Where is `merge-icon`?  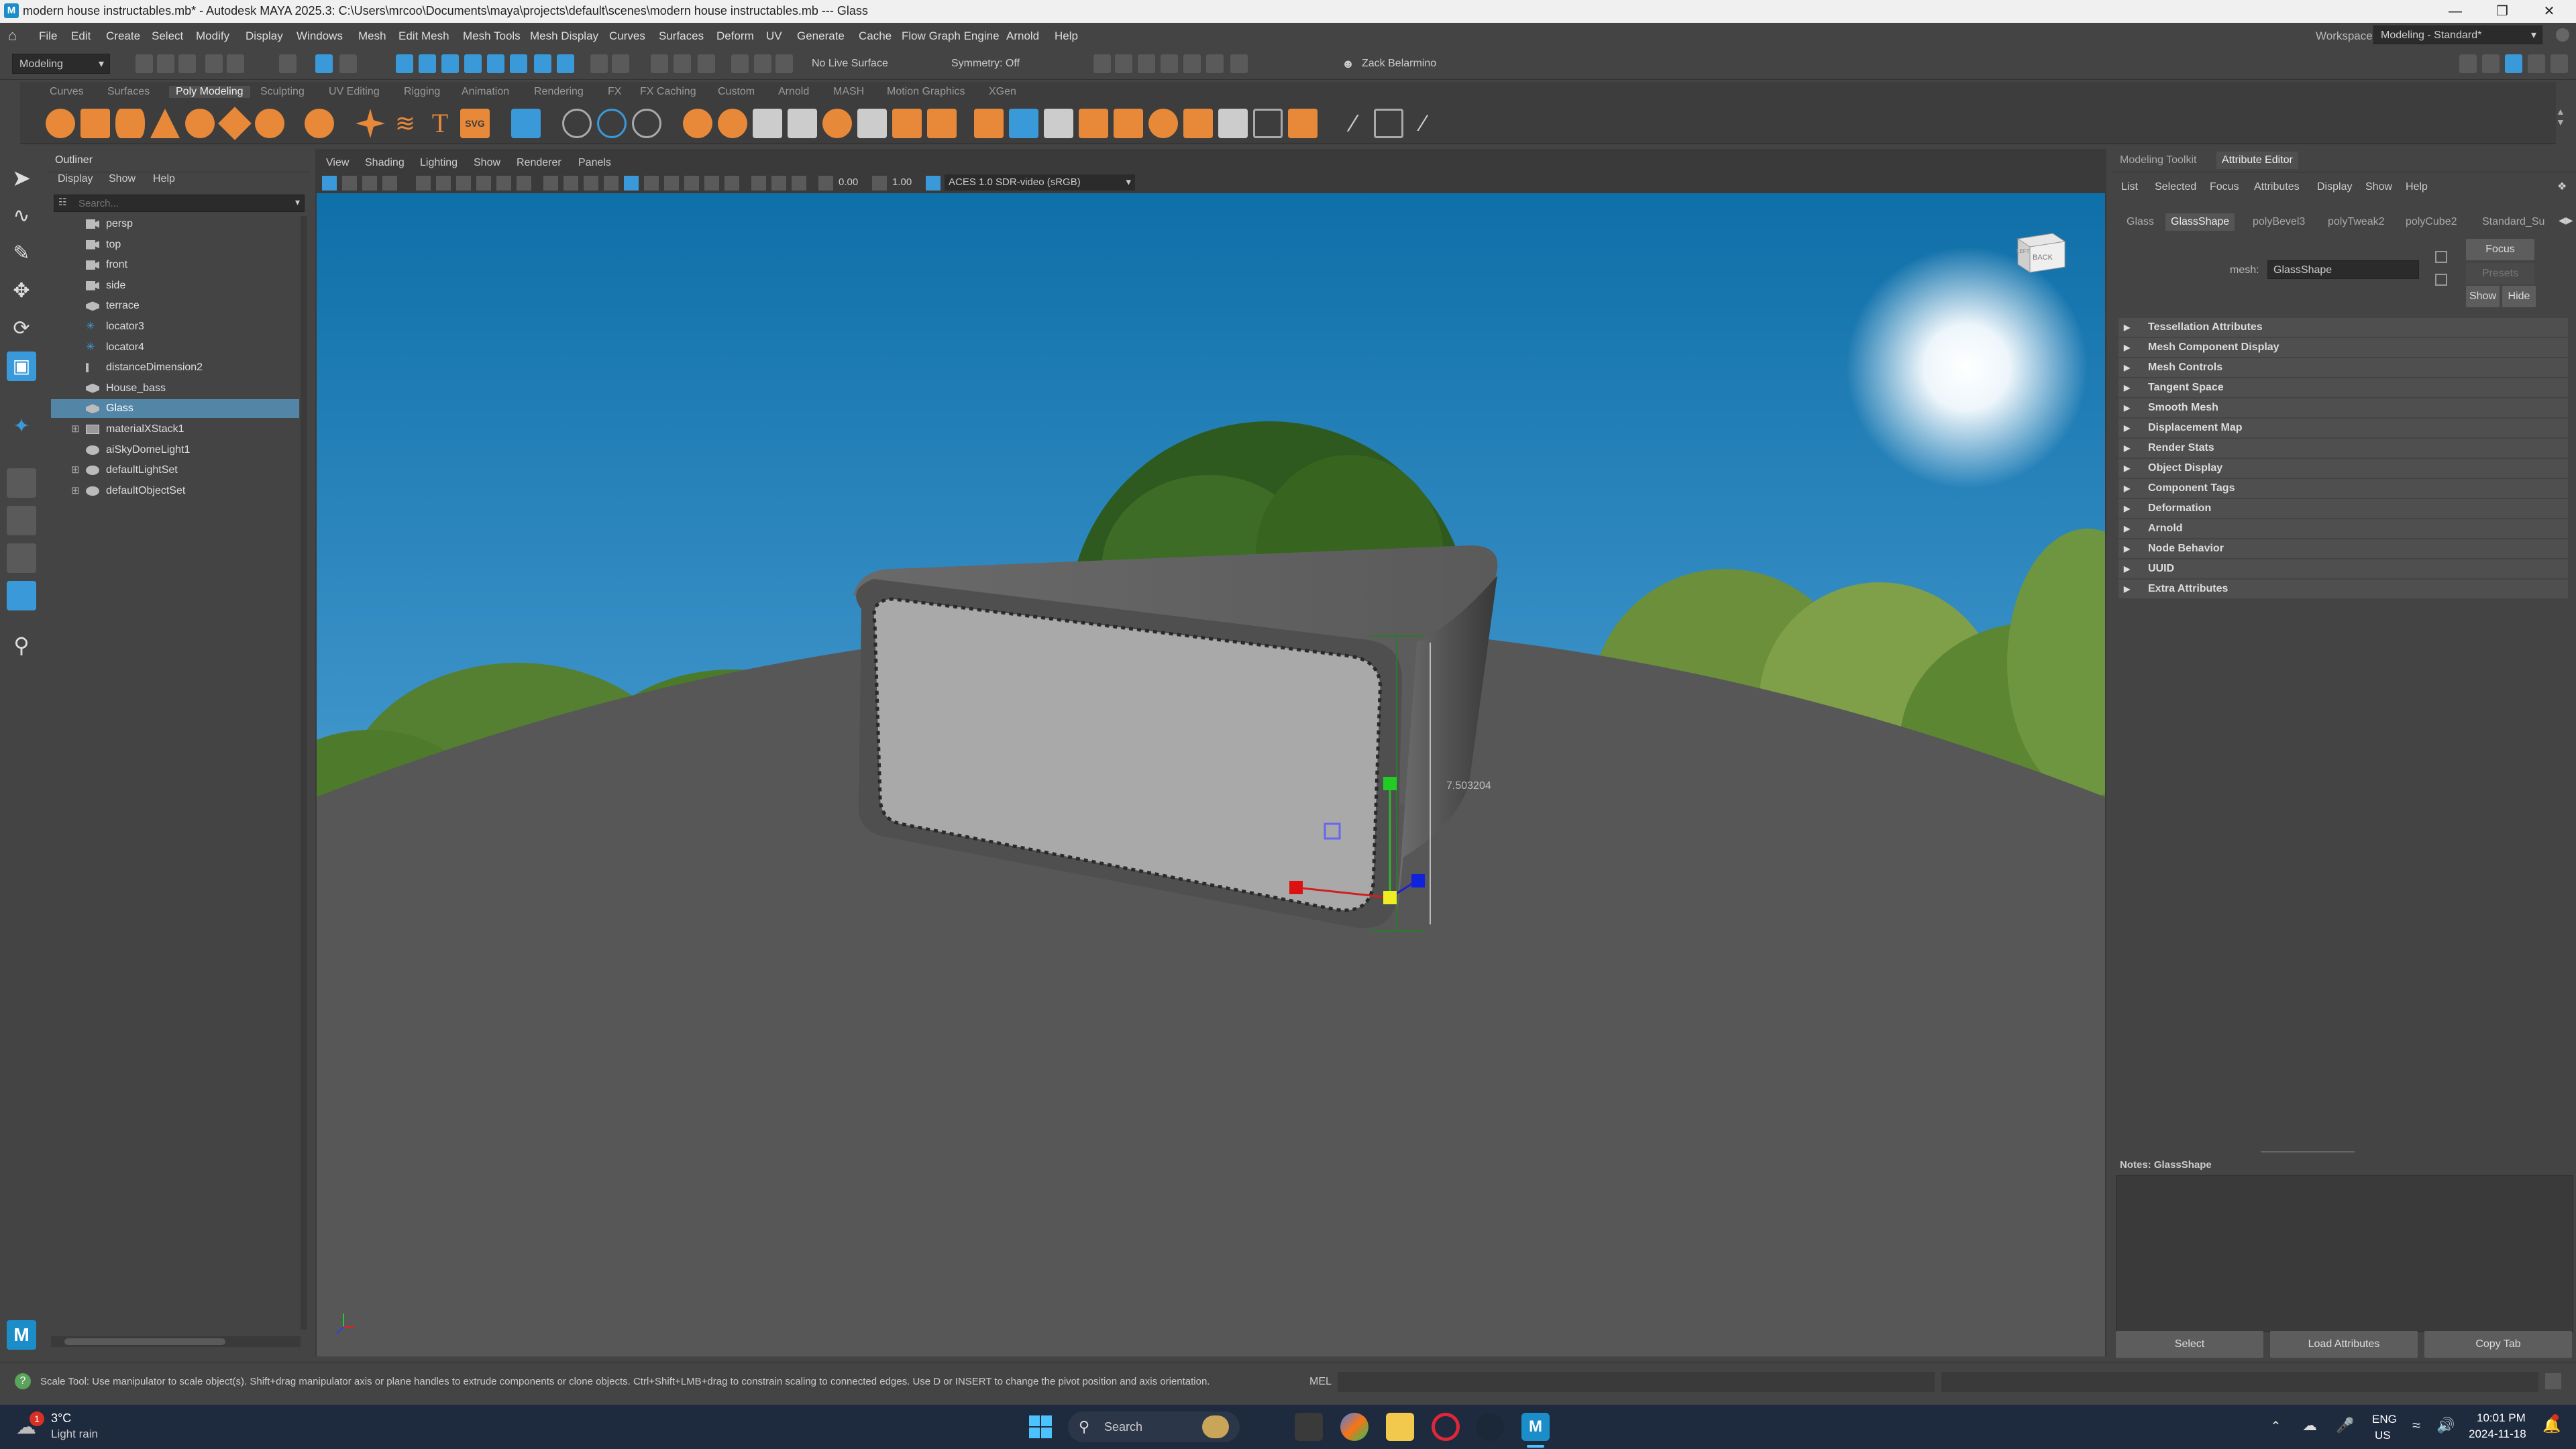 merge-icon is located at coordinates (1093, 123).